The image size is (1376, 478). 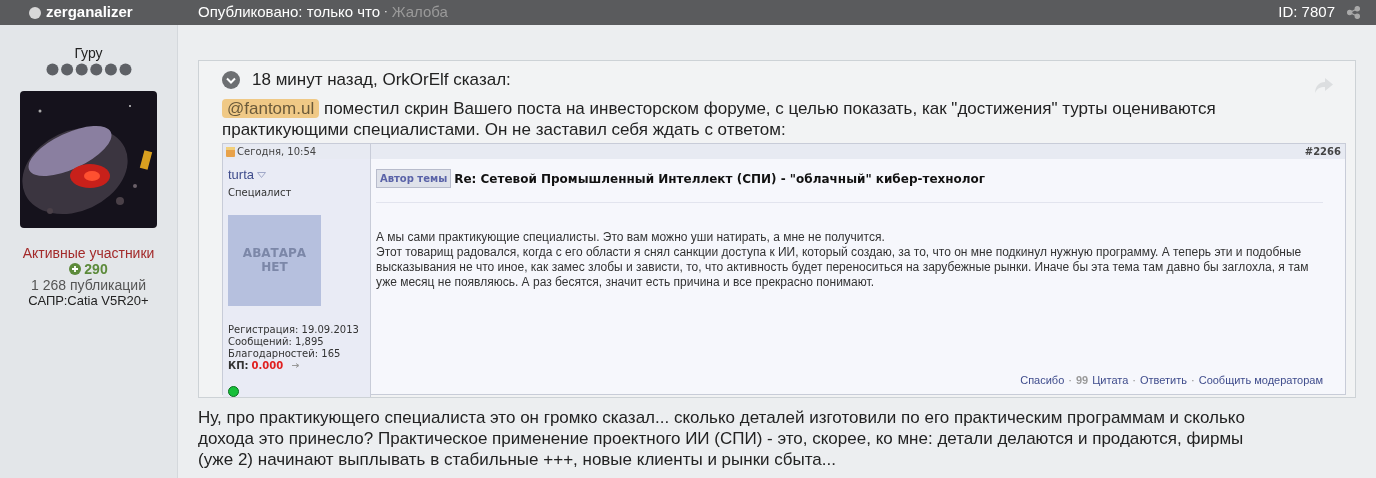 I want to click on user-stat: Сообщений: 1,895, so click(x=276, y=341).